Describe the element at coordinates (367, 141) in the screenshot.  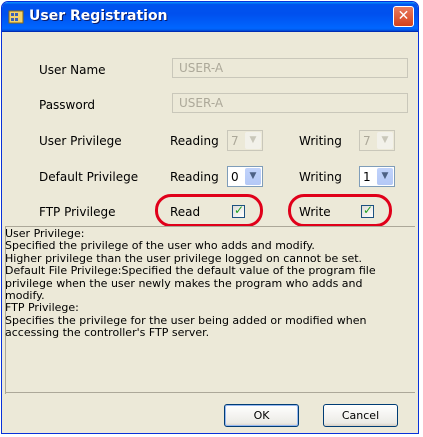
I see `user-writing-value: 7` at that location.